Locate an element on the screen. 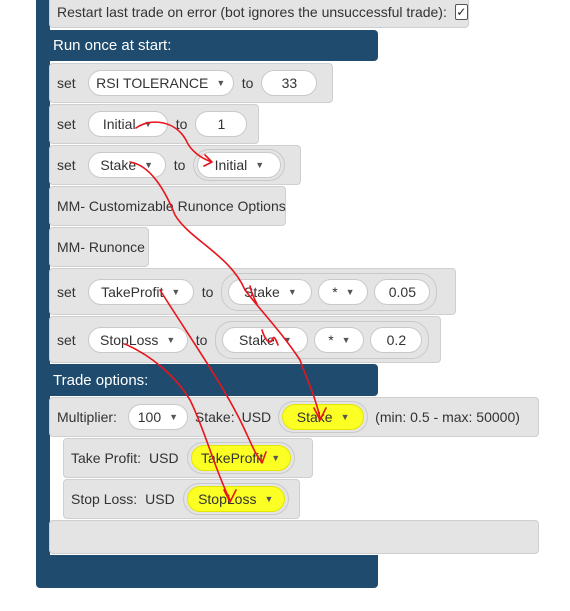 This screenshot has height=611, width=570. stop-loss-block: Stop Loss: USD StopLoss ▼ is located at coordinates (181, 499).